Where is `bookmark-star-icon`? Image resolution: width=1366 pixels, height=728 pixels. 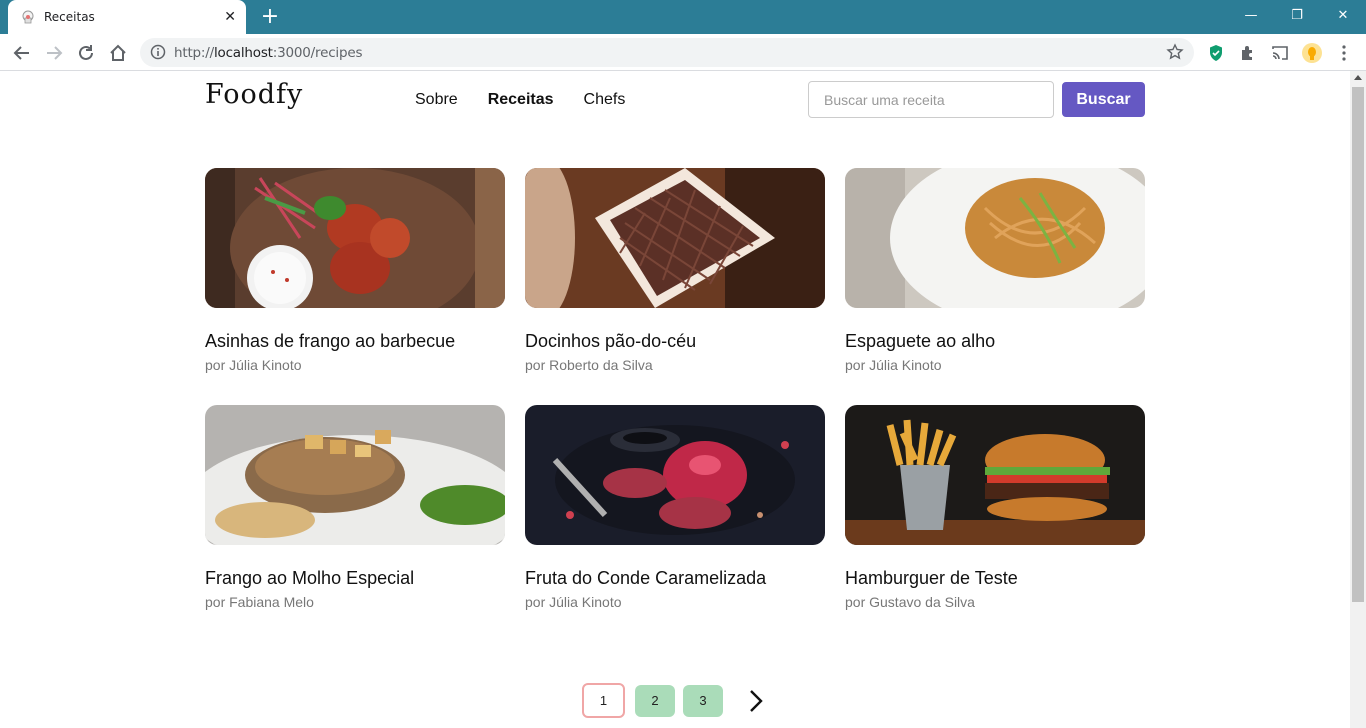 bookmark-star-icon is located at coordinates (1175, 52).